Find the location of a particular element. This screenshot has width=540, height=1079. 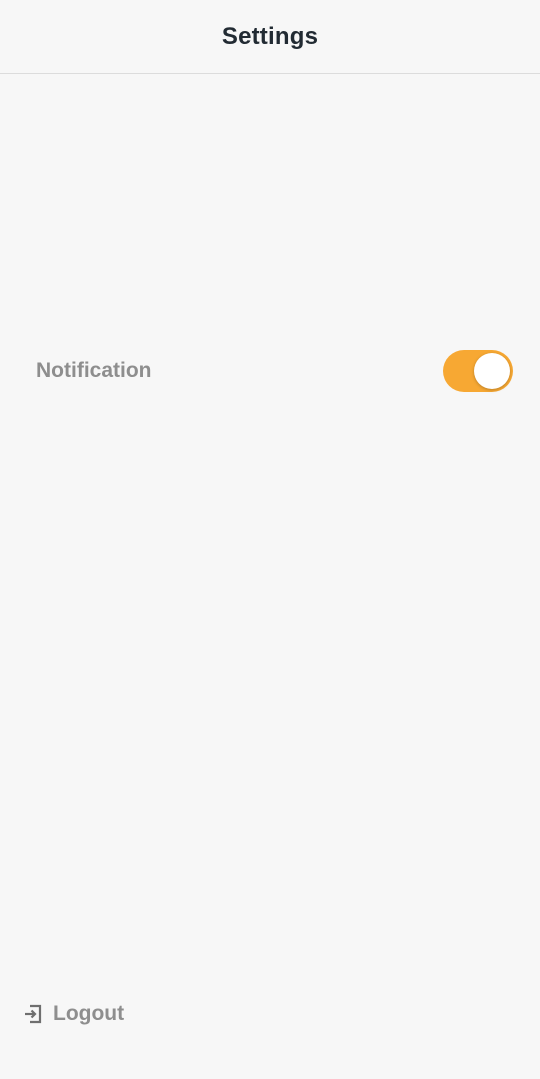

top-app-bar: Settings is located at coordinates (270, 37).